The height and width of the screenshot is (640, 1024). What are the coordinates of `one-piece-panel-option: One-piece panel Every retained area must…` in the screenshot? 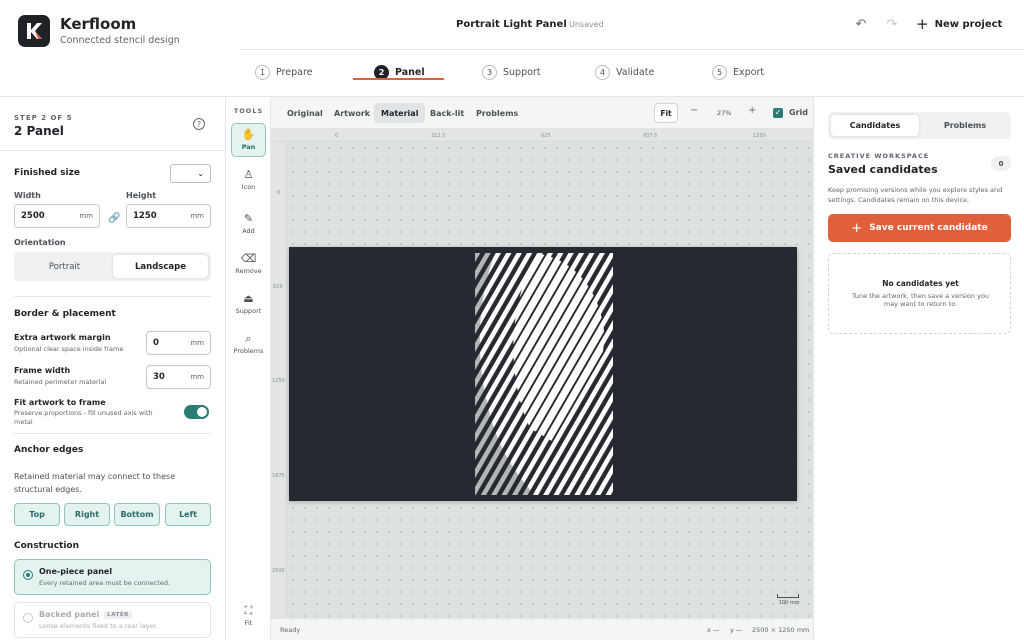 It's located at (112, 577).